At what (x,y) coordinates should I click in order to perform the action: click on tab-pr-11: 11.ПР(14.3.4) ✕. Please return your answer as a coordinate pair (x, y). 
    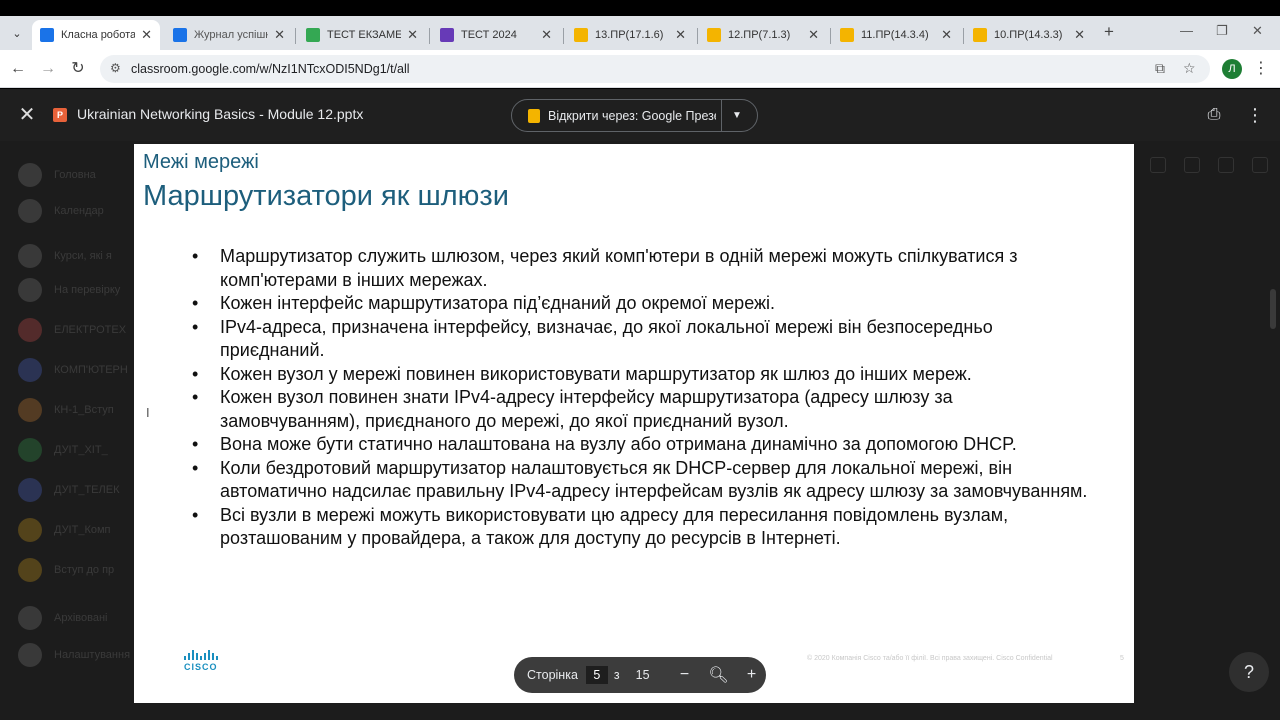
    Looking at the image, I should click on (896, 35).